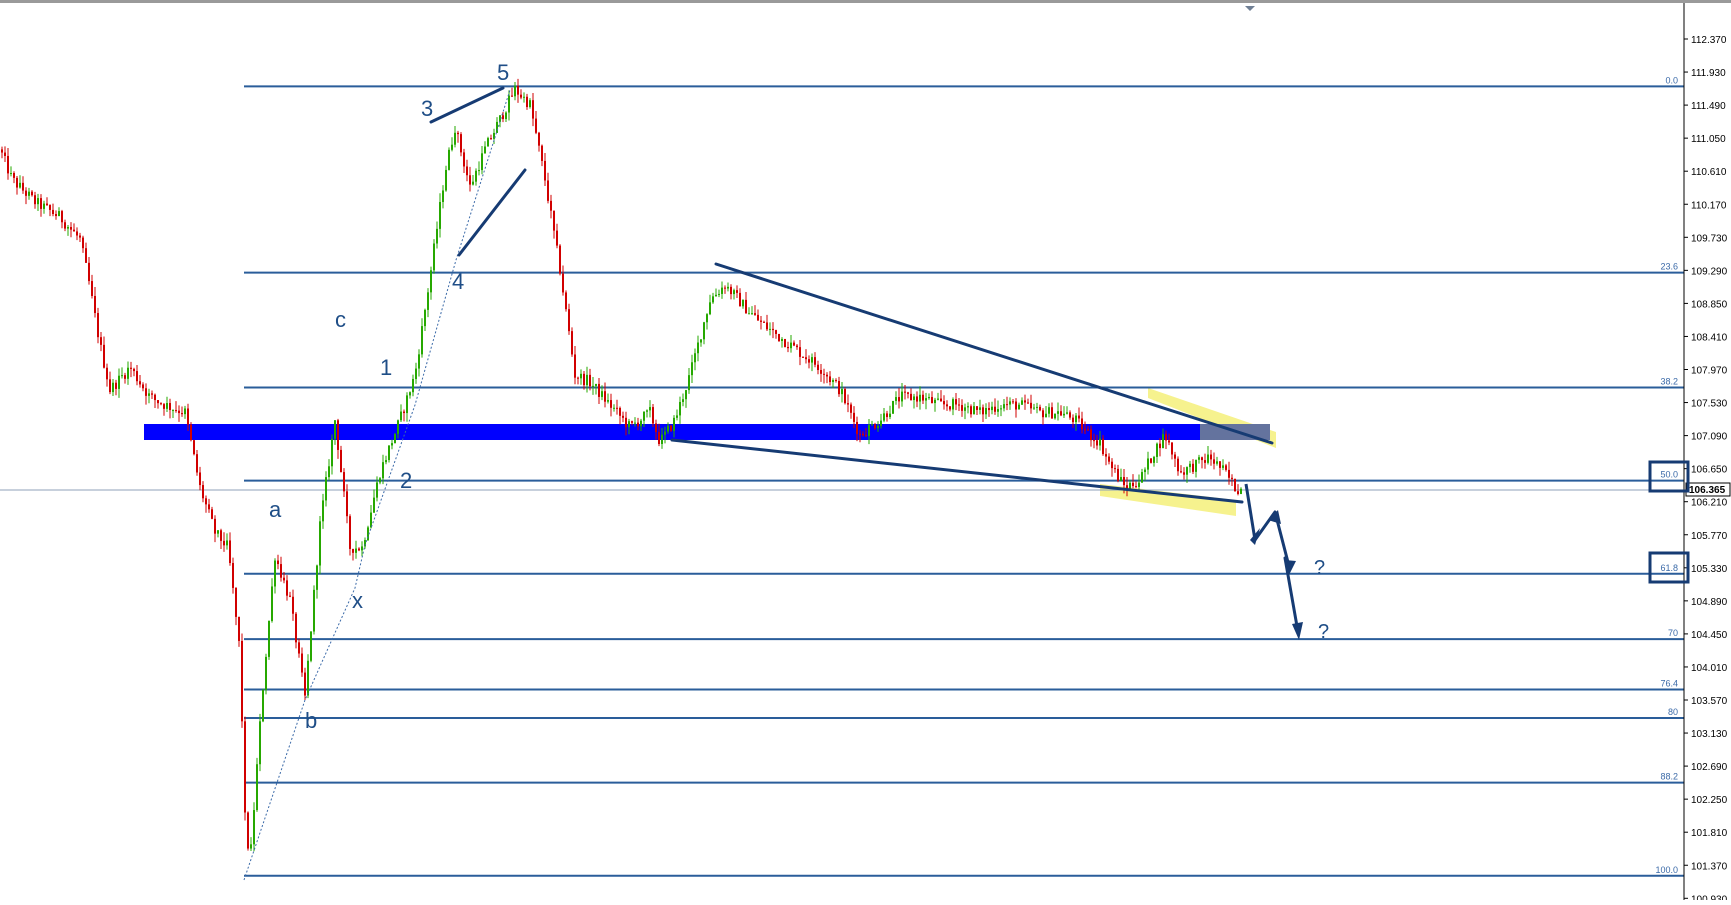 The height and width of the screenshot is (905, 1731). Describe the element at coordinates (503, 72) in the screenshot. I see `wave-label-5: 5` at that location.